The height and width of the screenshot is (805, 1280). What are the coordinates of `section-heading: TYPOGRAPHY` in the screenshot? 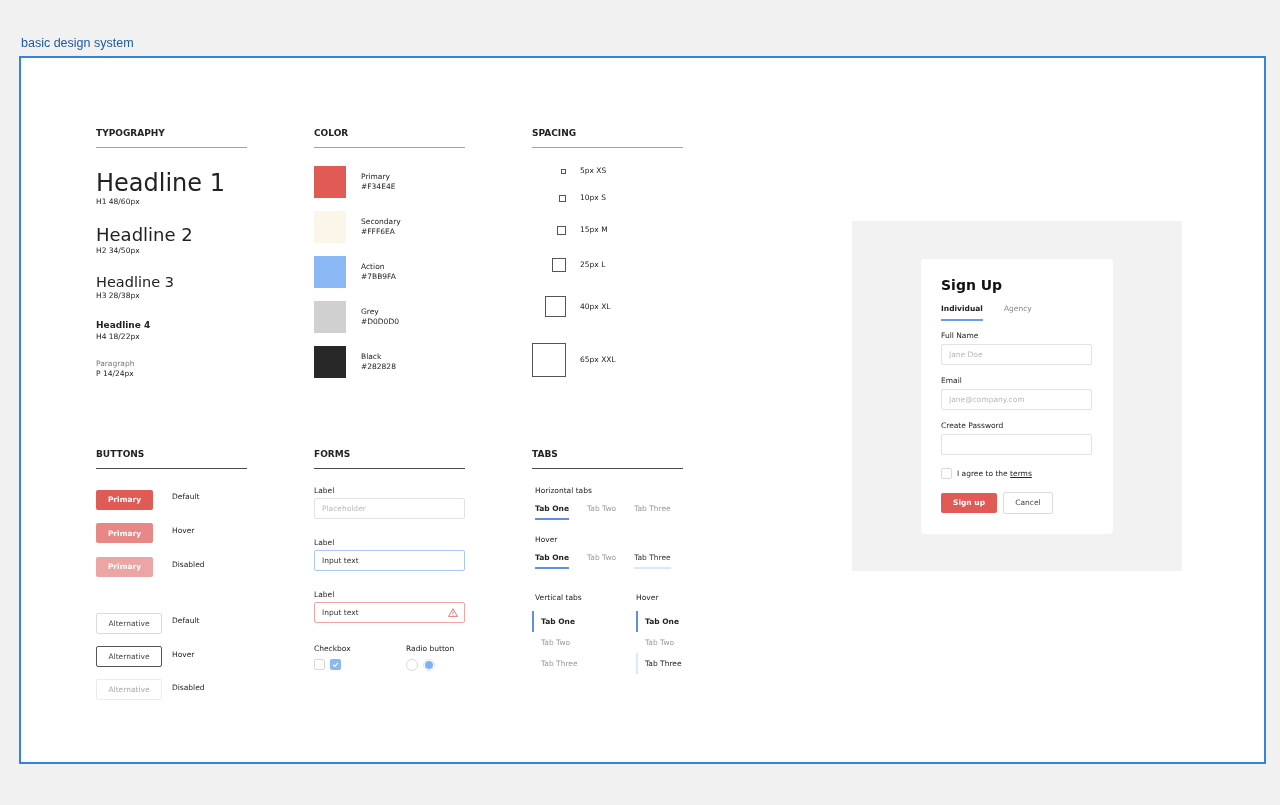 It's located at (171, 137).